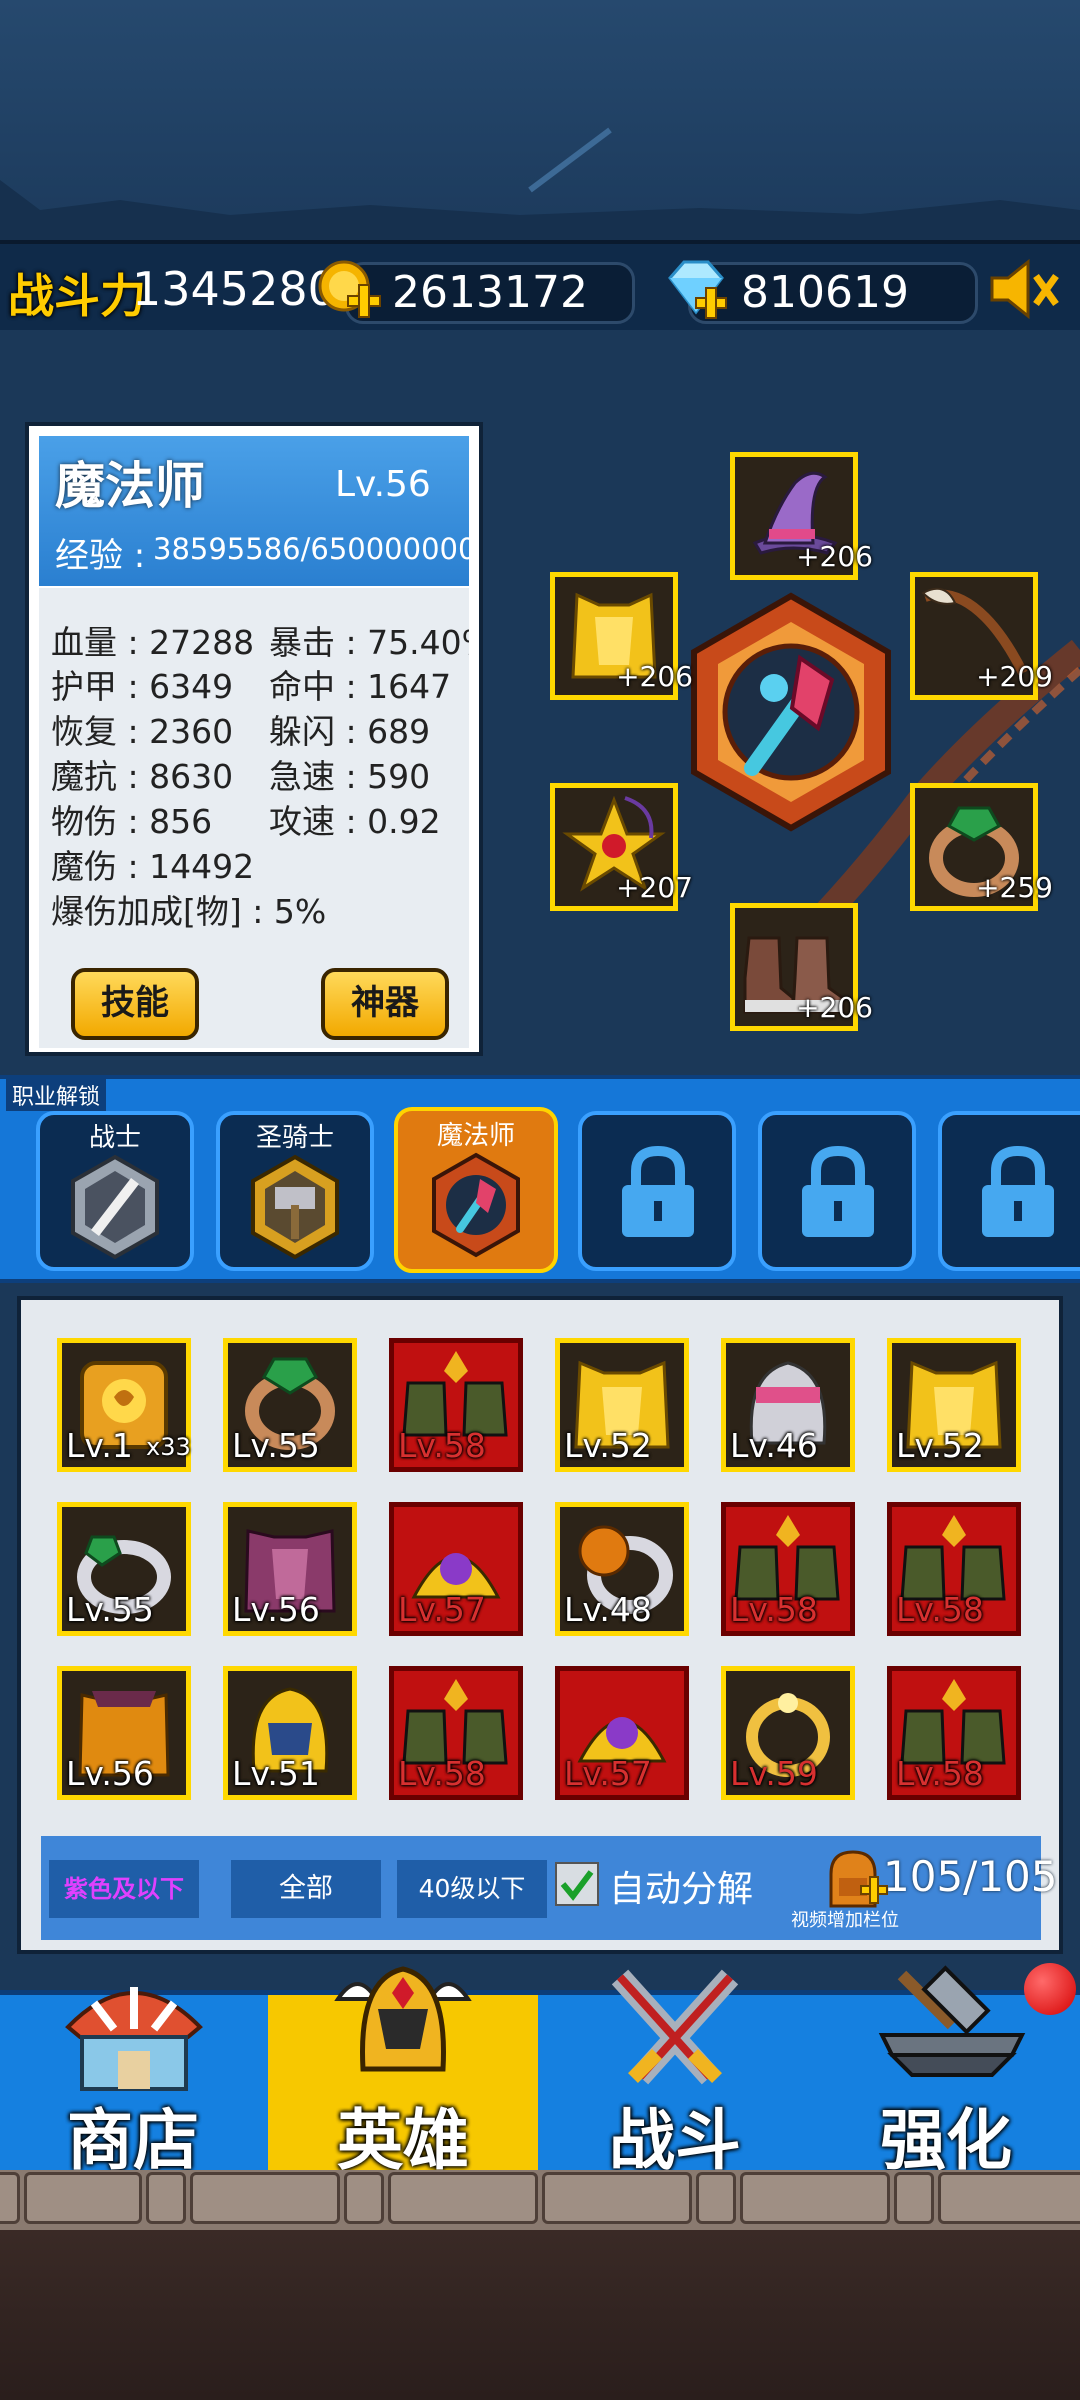  What do you see at coordinates (774, 1445) in the screenshot?
I see `item-level: Lv.46` at bounding box center [774, 1445].